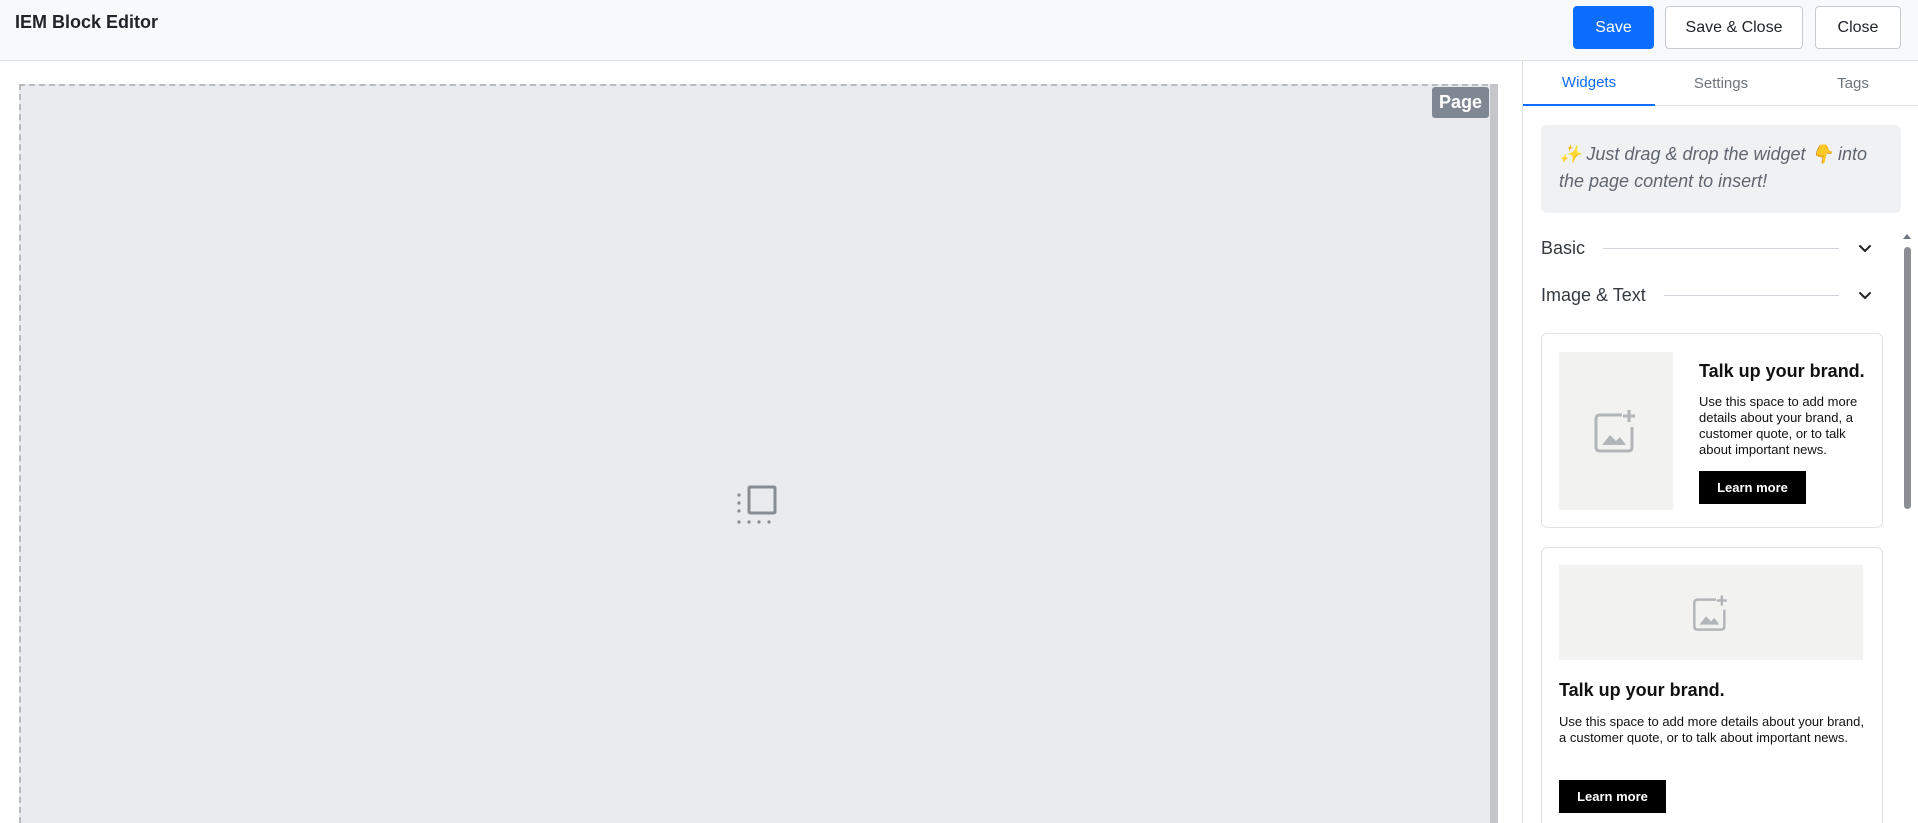 The width and height of the screenshot is (1918, 823). I want to click on tab-tags: Tags, so click(1852, 83).